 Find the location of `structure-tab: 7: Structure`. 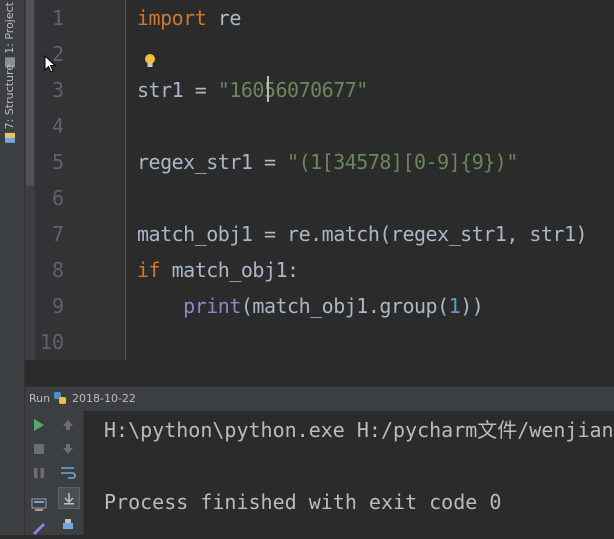

structure-tab: 7: Structure is located at coordinates (9, 105).